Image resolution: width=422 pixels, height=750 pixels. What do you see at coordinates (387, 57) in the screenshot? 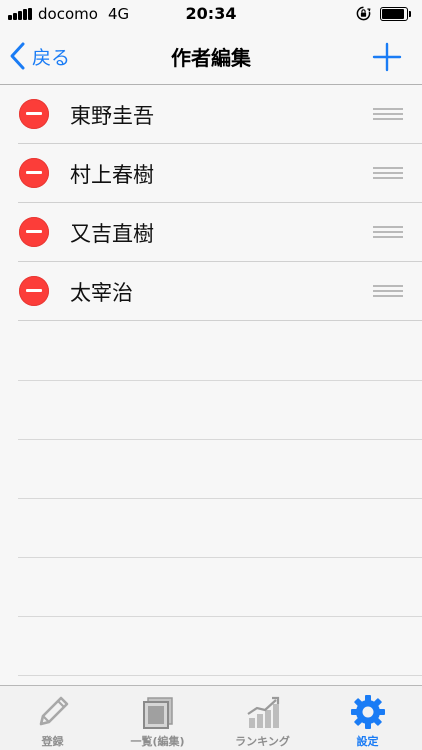
I see `plus-icon` at bounding box center [387, 57].